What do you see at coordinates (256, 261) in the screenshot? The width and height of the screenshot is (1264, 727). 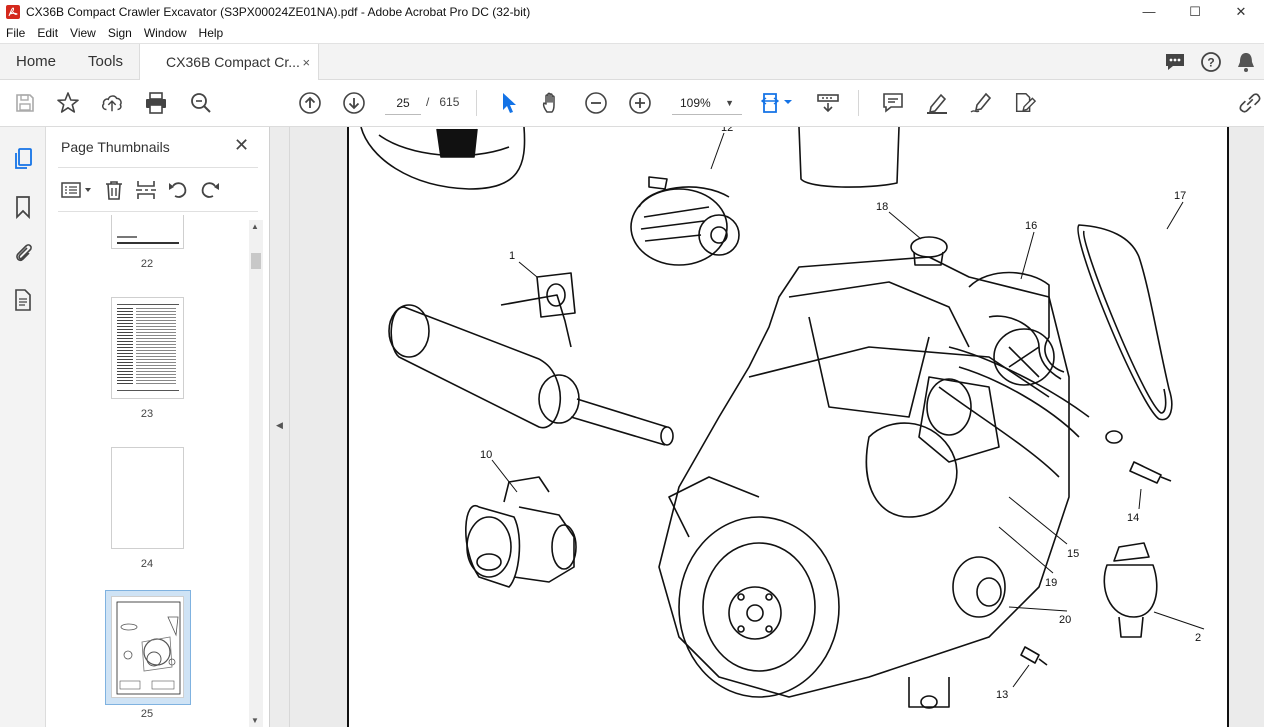 I see `scrollbar-thumb` at bounding box center [256, 261].